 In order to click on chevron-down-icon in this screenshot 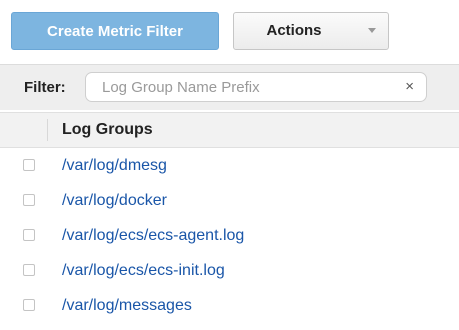, I will do `click(372, 30)`.